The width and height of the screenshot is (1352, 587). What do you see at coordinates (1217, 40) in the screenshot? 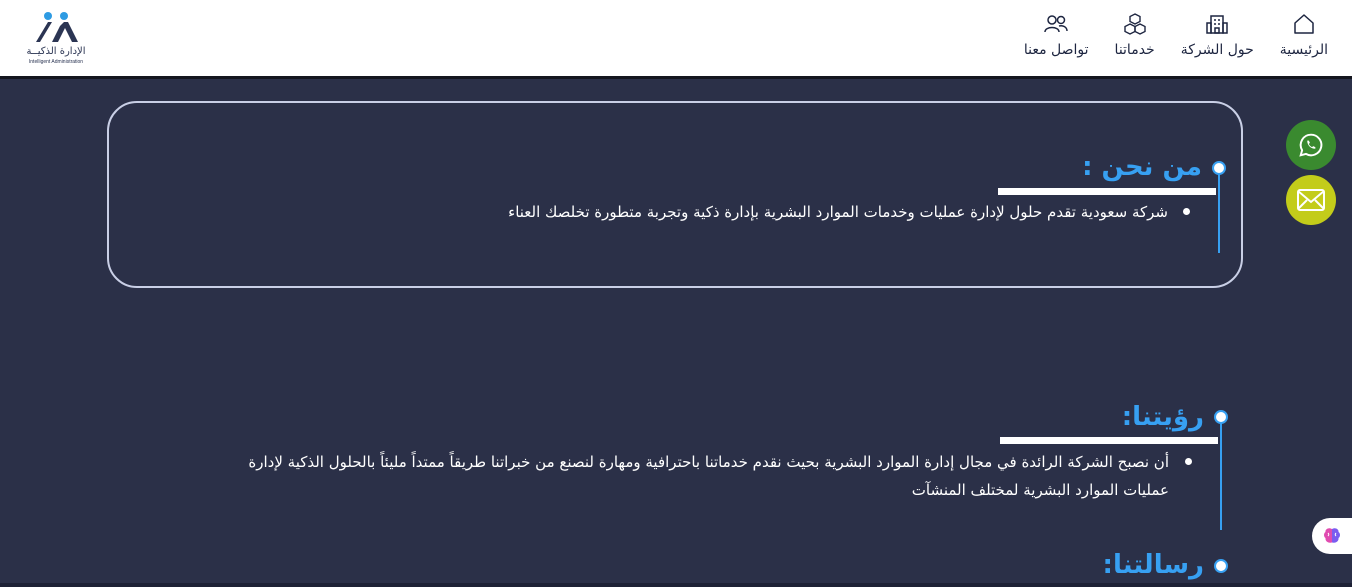
I see `nav-item-about: حول الشركة` at bounding box center [1217, 40].